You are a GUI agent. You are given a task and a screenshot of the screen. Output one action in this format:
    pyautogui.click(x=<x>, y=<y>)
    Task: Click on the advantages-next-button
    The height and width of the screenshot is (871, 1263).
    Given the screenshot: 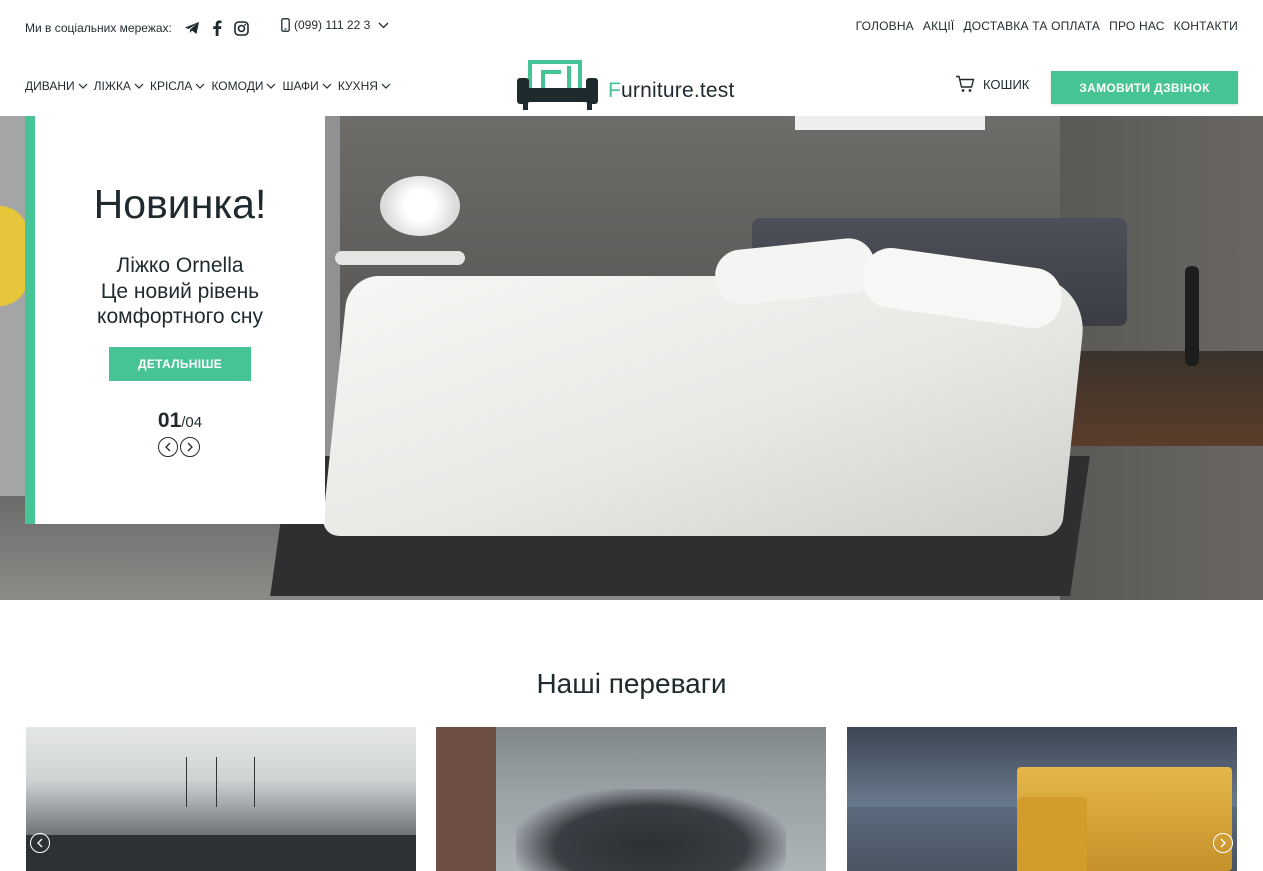 What is the action you would take?
    pyautogui.click(x=1223, y=843)
    